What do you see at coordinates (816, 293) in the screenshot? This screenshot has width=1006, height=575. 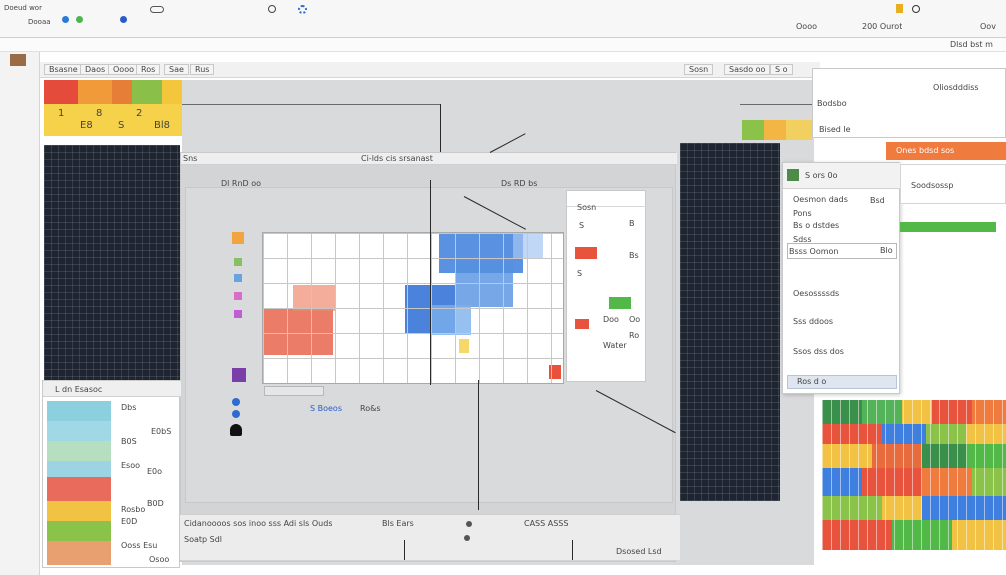 I see `context-menu-item-5: Oesossssds` at bounding box center [816, 293].